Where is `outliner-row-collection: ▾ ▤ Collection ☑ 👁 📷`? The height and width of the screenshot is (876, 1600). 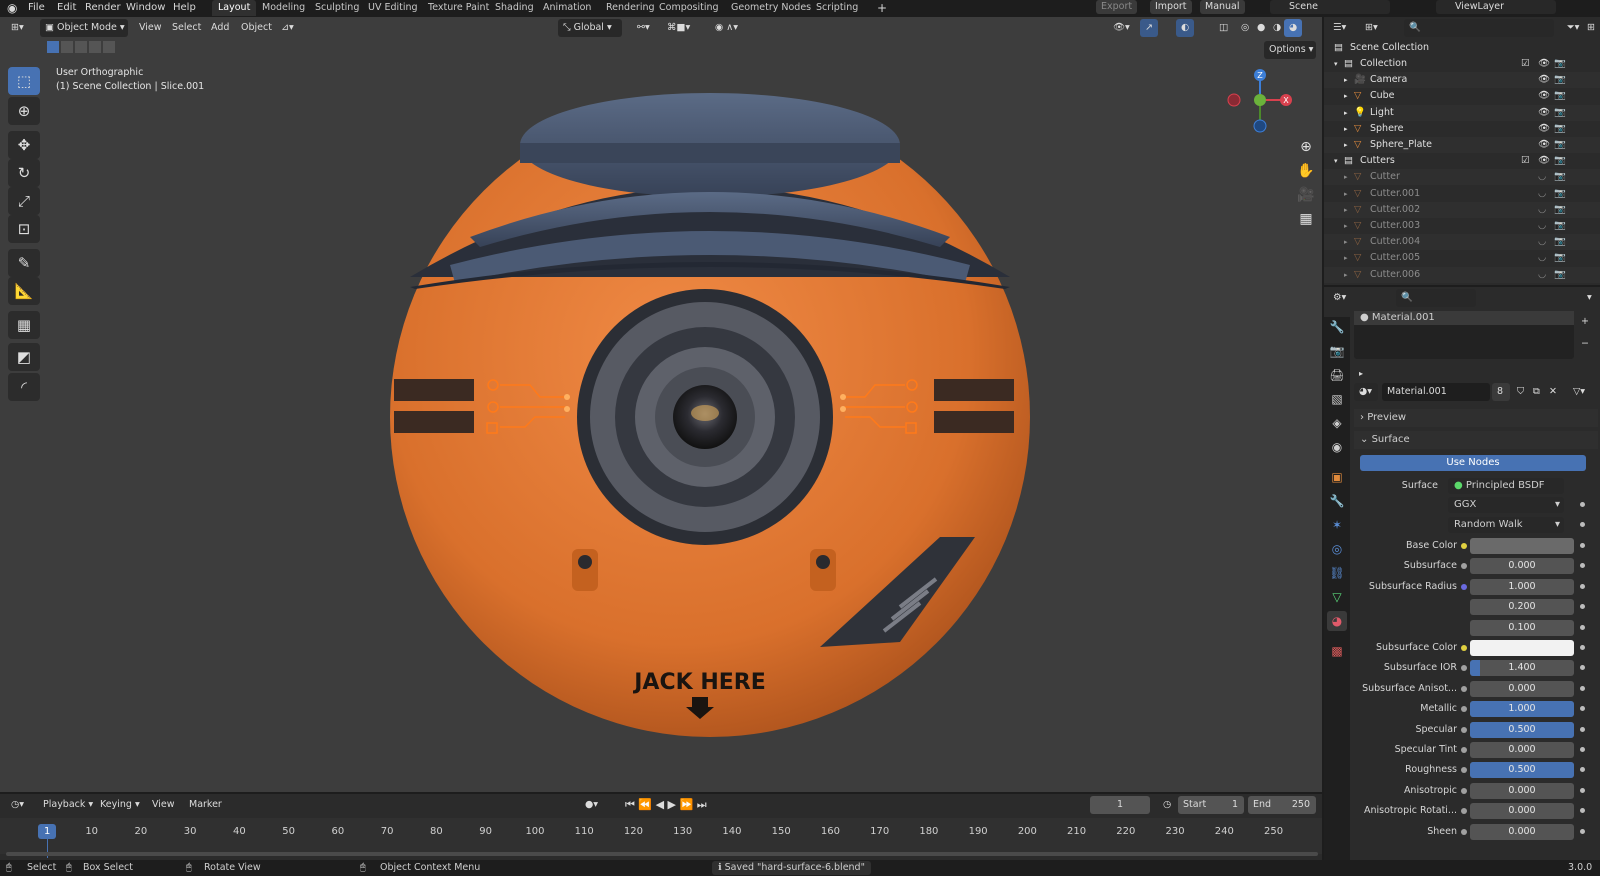
outliner-row-collection: ▾ ▤ Collection ☑ 👁 📷 is located at coordinates (1462, 64).